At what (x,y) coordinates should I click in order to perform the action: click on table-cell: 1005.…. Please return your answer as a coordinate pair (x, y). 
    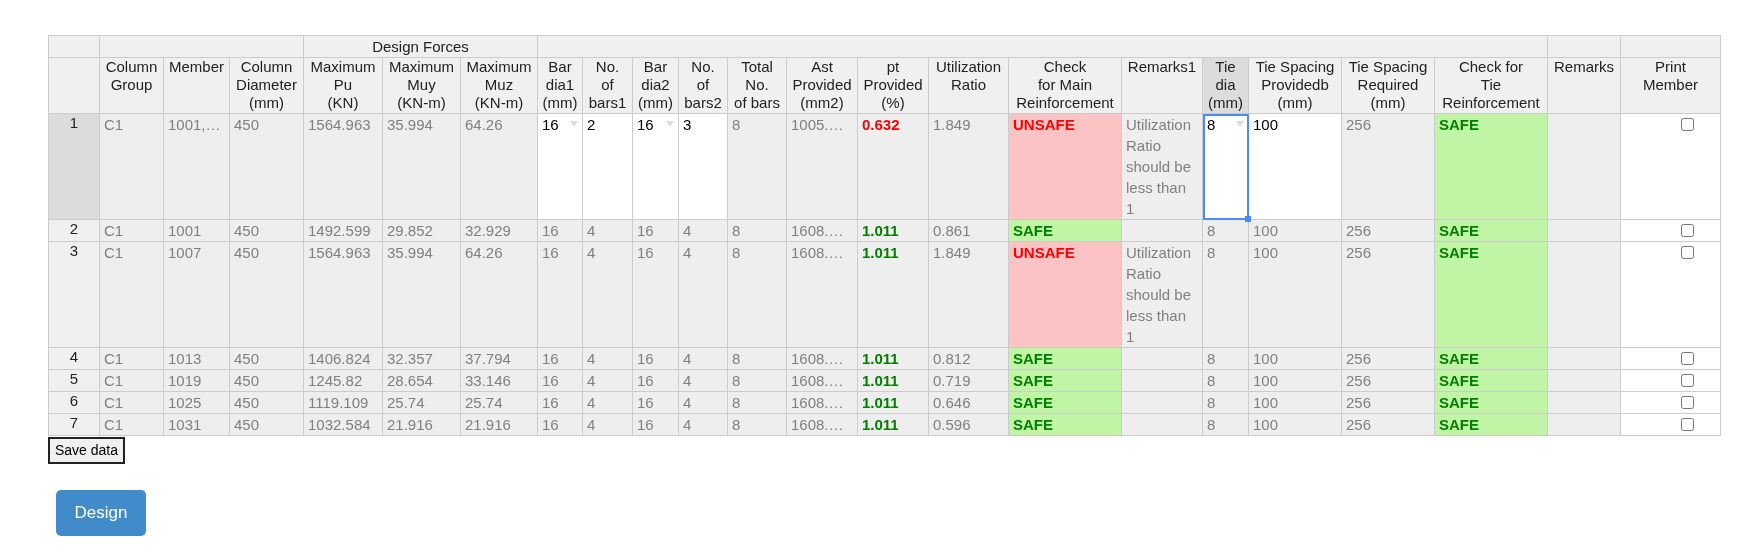
    Looking at the image, I should click on (822, 166).